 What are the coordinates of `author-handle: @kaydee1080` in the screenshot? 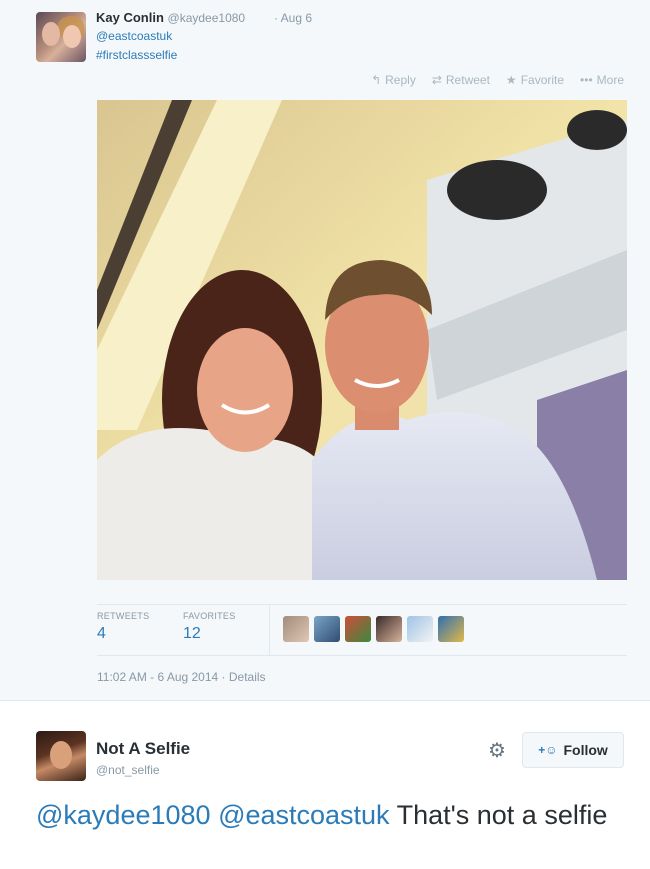 It's located at (207, 18).